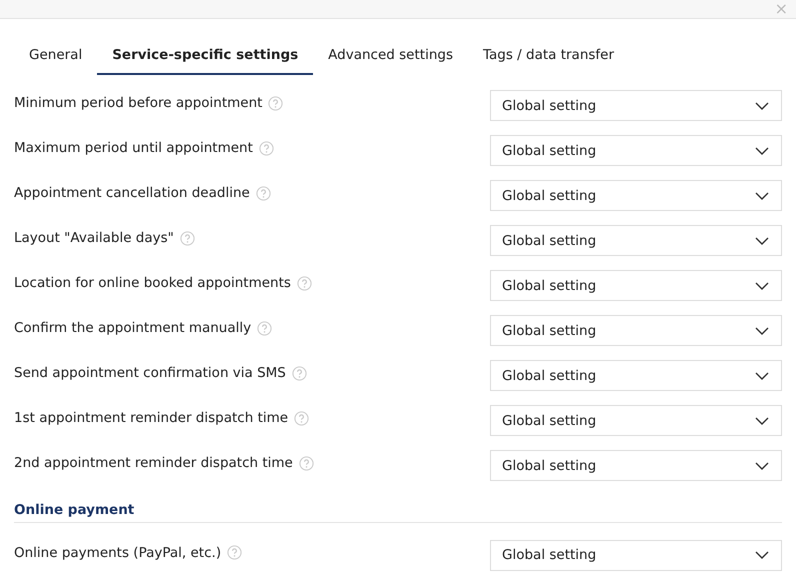  I want to click on setting-label: Maximum period until appointment, so click(133, 148).